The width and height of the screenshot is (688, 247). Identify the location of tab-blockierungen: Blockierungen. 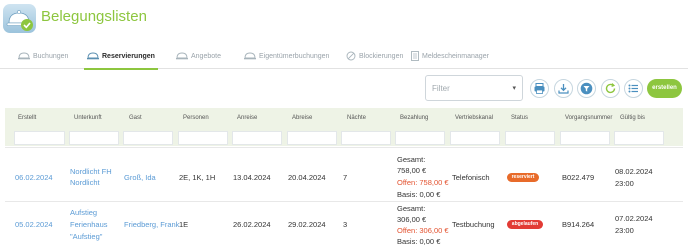
(374, 56).